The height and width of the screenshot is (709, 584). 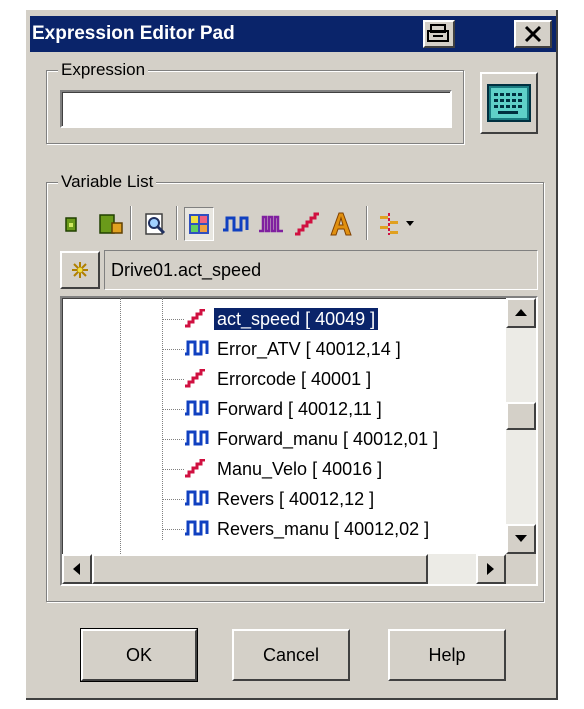 What do you see at coordinates (296, 499) in the screenshot?
I see `tree-item-label: Revers [ 40012,12 ]` at bounding box center [296, 499].